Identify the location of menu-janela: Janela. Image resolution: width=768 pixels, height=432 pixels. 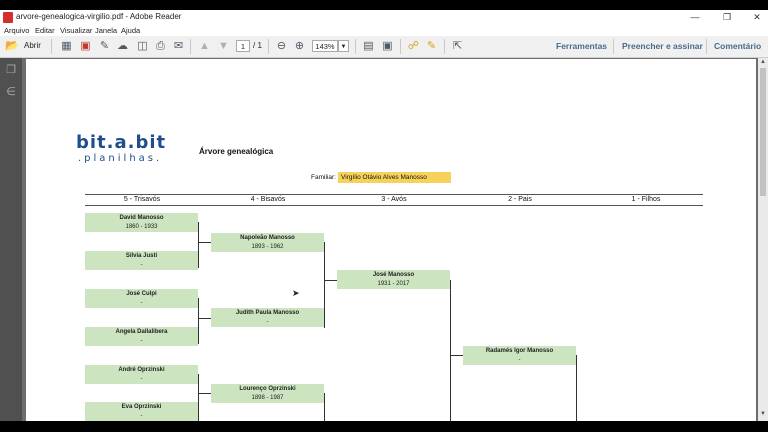
(106, 30).